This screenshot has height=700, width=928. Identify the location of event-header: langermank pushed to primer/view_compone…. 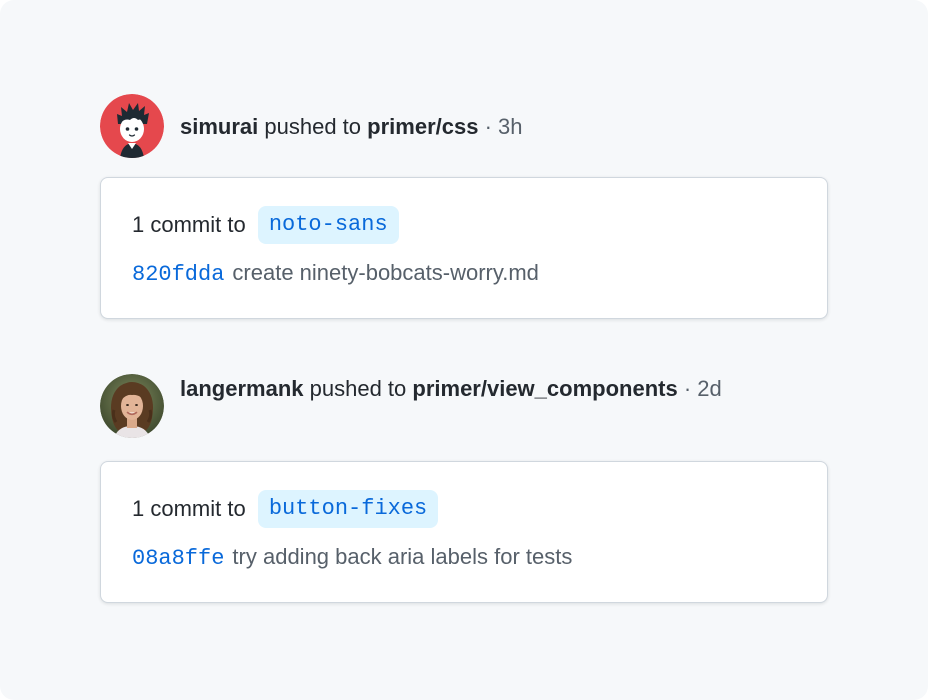
(464, 406).